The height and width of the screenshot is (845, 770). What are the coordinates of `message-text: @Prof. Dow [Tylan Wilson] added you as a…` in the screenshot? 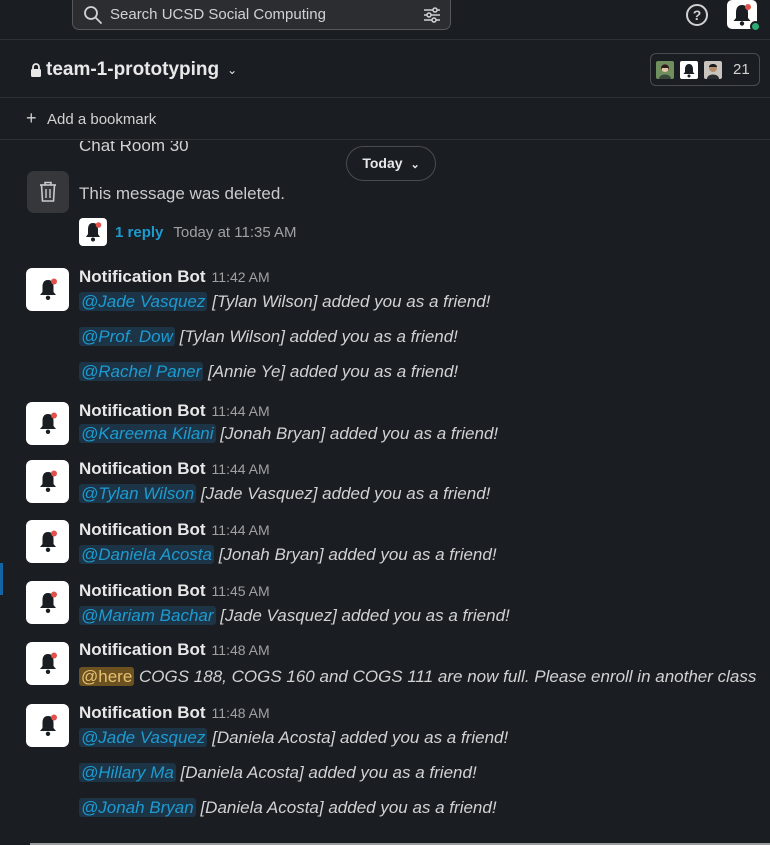 It's located at (268, 336).